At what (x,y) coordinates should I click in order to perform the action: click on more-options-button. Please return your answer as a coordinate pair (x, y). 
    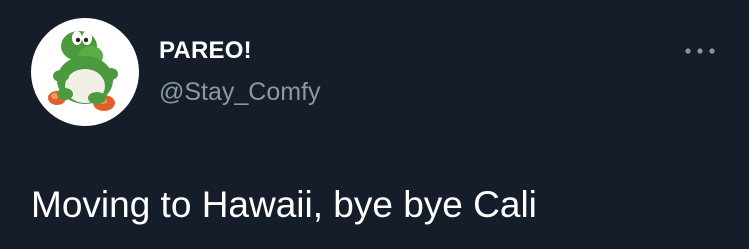
    Looking at the image, I should click on (700, 51).